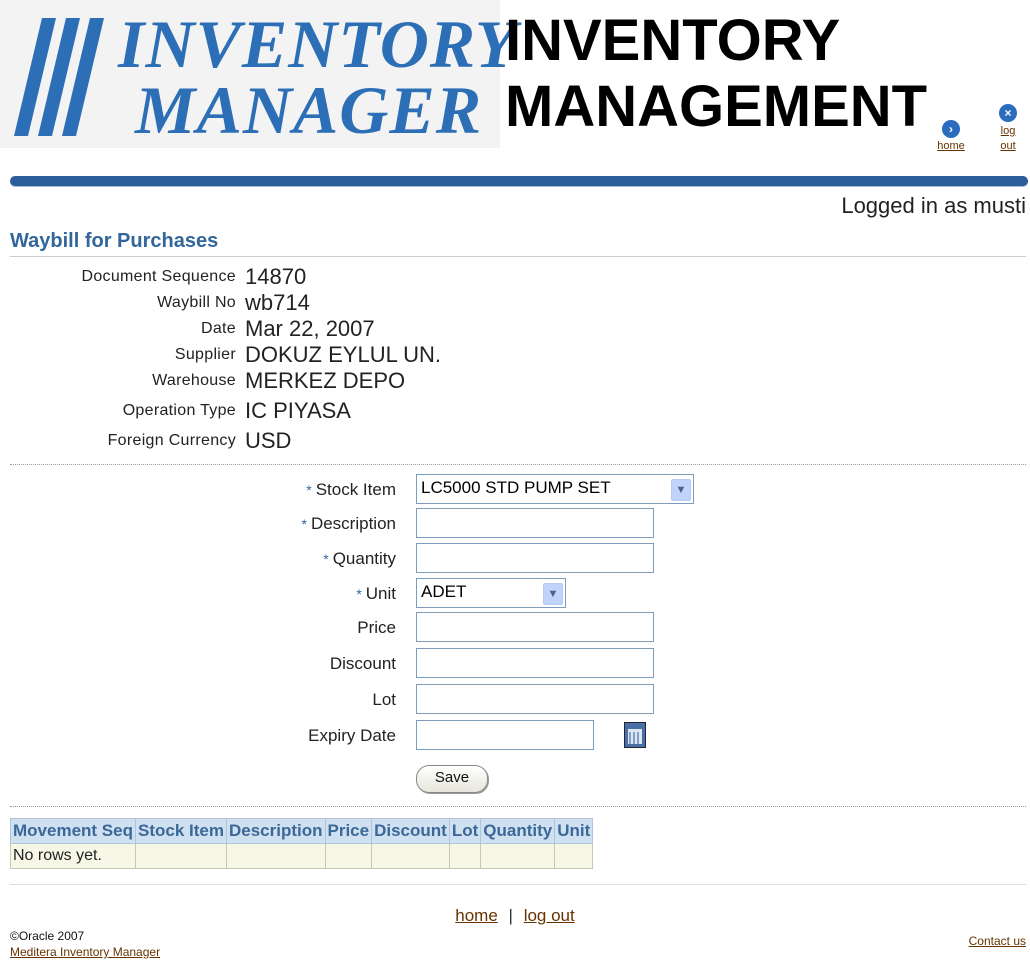 This screenshot has height=963, width=1030. I want to click on logged-in-user: Logged in as musti, so click(933, 205).